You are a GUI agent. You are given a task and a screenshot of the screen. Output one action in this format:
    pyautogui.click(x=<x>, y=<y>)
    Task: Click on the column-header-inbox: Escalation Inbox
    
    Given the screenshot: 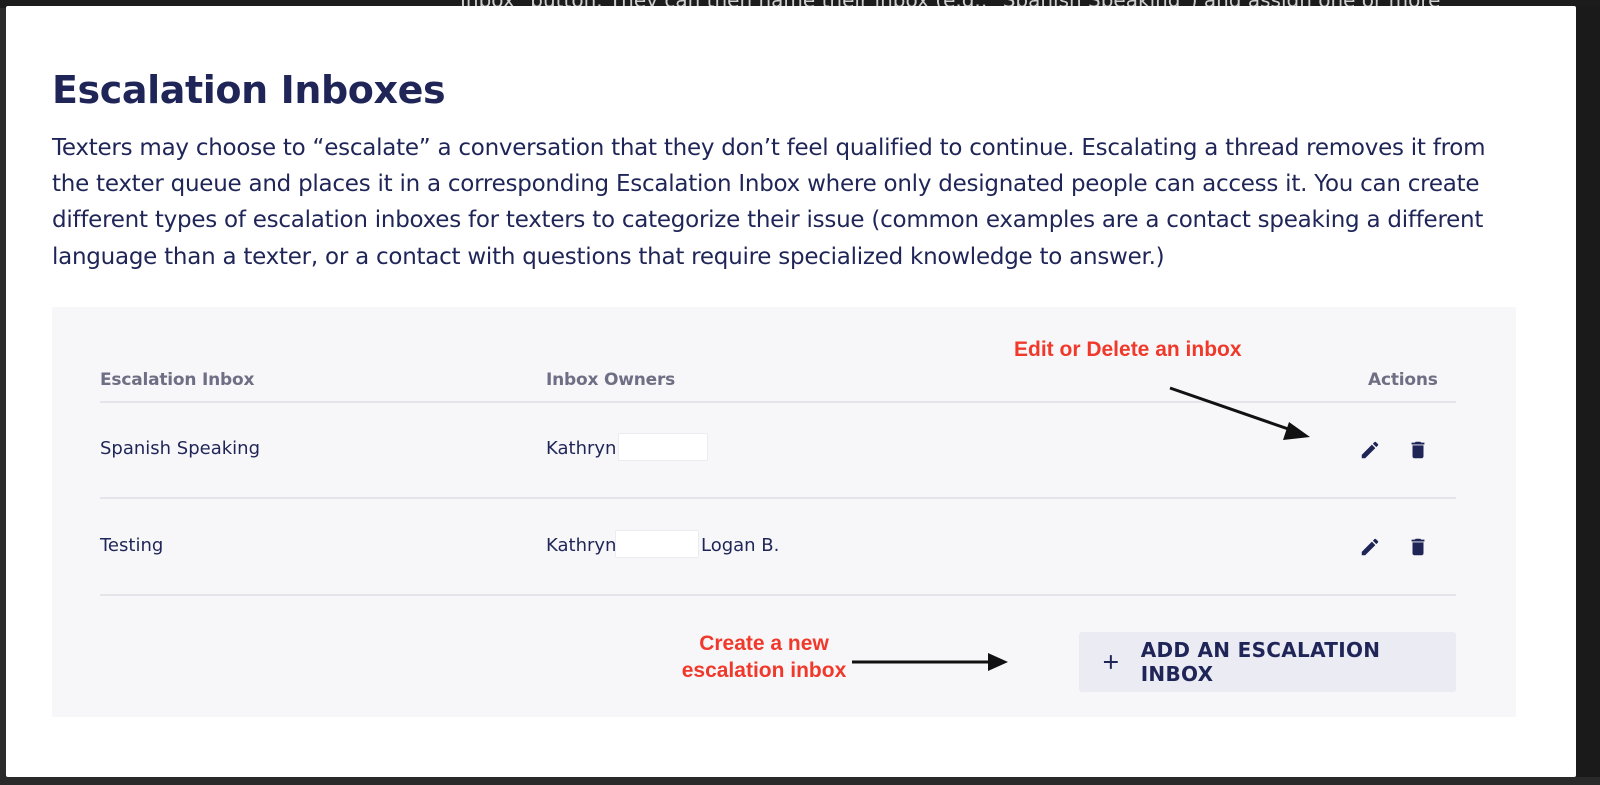 What is the action you would take?
    pyautogui.click(x=177, y=380)
    